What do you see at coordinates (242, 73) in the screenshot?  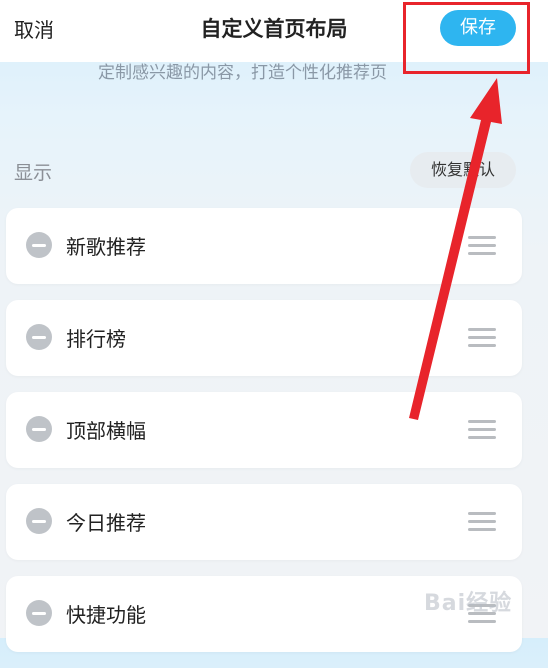 I see `page-subtitle: 定制感兴趣的内容，打造个性化推荐页` at bounding box center [242, 73].